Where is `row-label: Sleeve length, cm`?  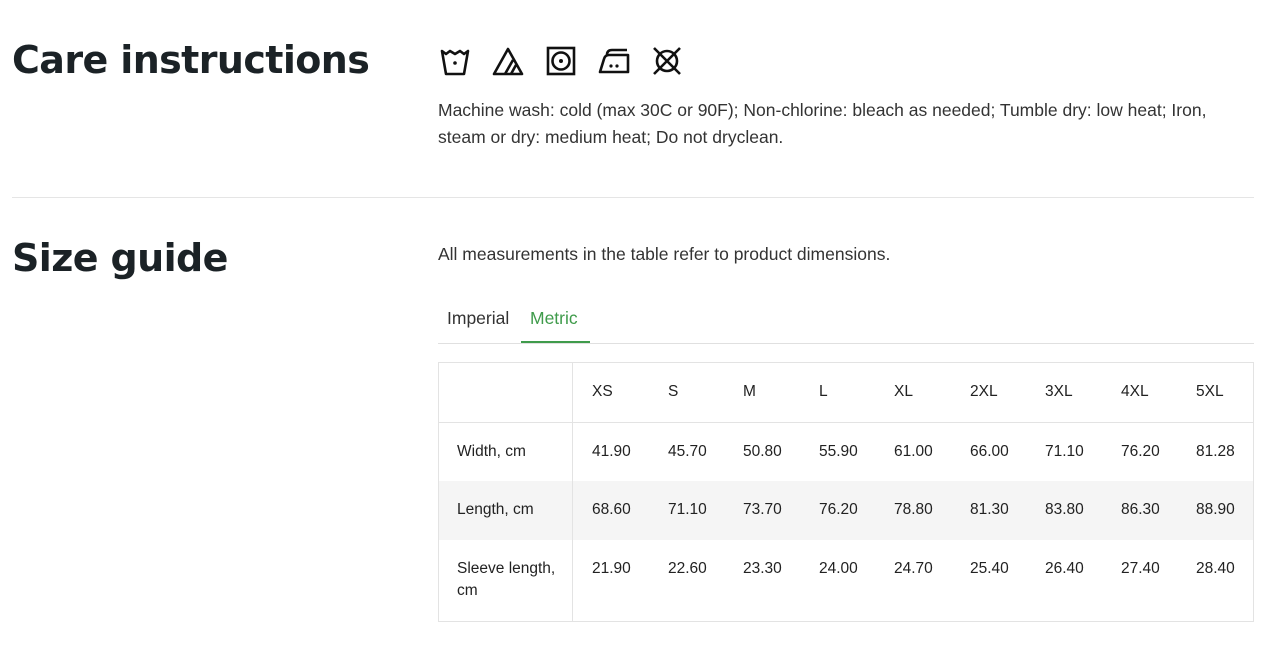 row-label: Sleeve length, cm is located at coordinates (506, 579).